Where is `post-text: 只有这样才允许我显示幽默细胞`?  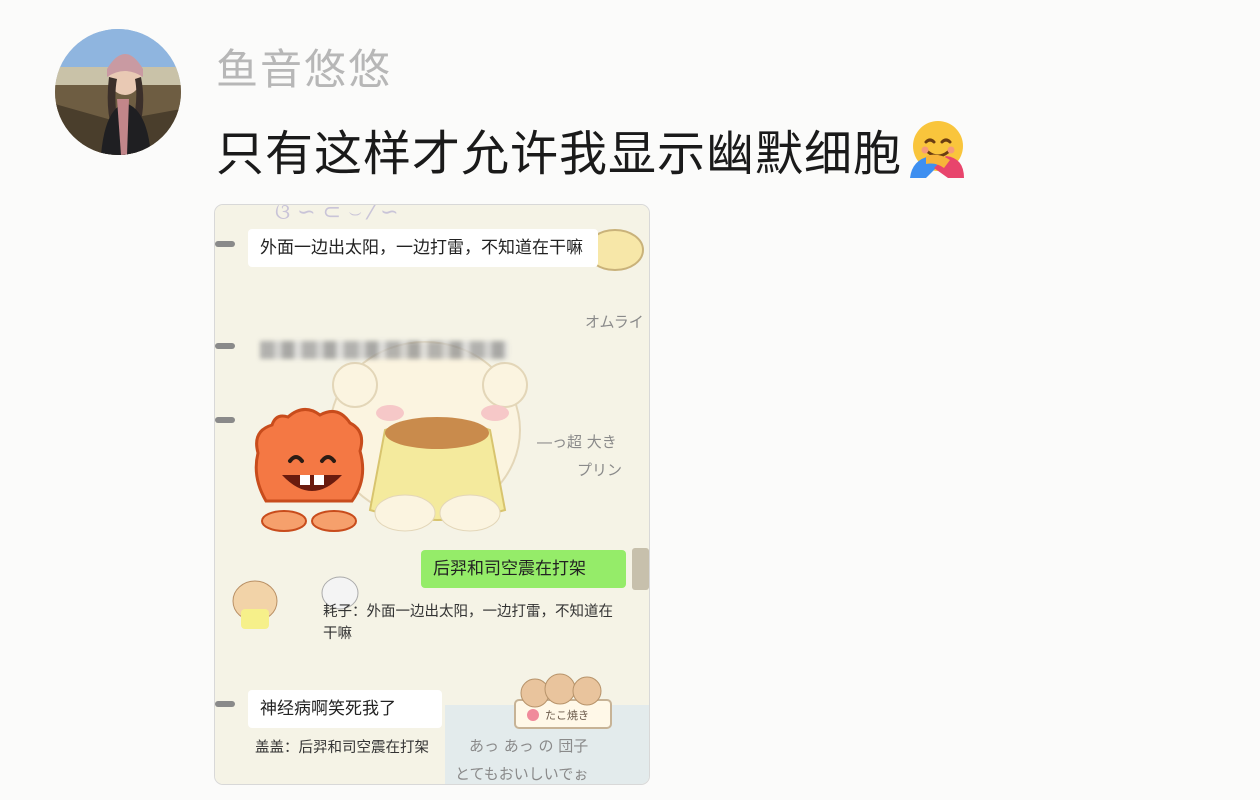 post-text: 只有这样才允许我显示幽默细胞 is located at coordinates (593, 149).